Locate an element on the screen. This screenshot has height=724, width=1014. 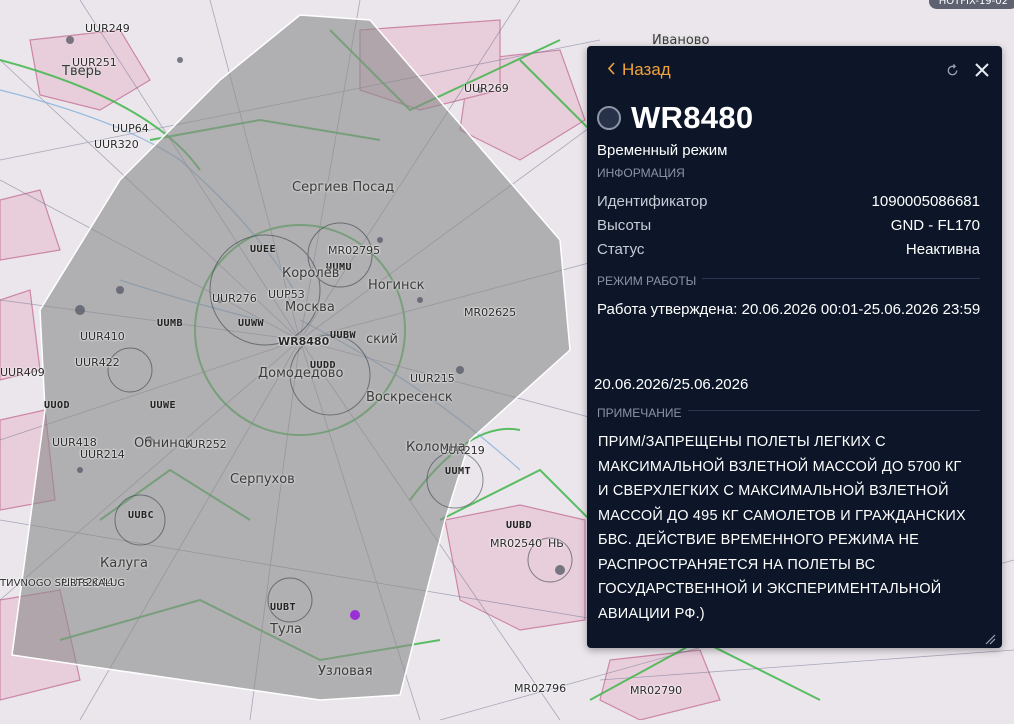
info-value: 1090005086681 is located at coordinates (925, 201).